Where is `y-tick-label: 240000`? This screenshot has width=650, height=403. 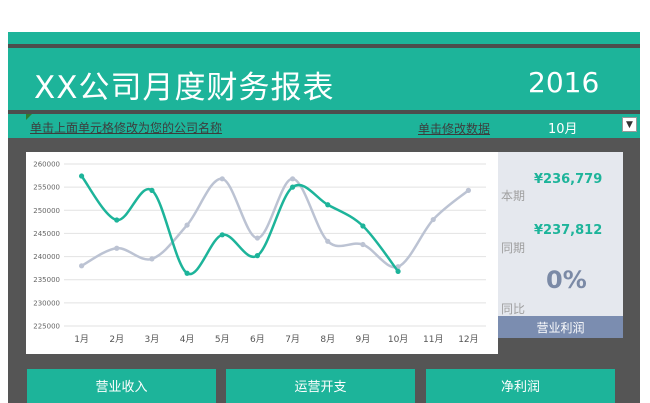 y-tick-label: 240000 is located at coordinates (46, 257).